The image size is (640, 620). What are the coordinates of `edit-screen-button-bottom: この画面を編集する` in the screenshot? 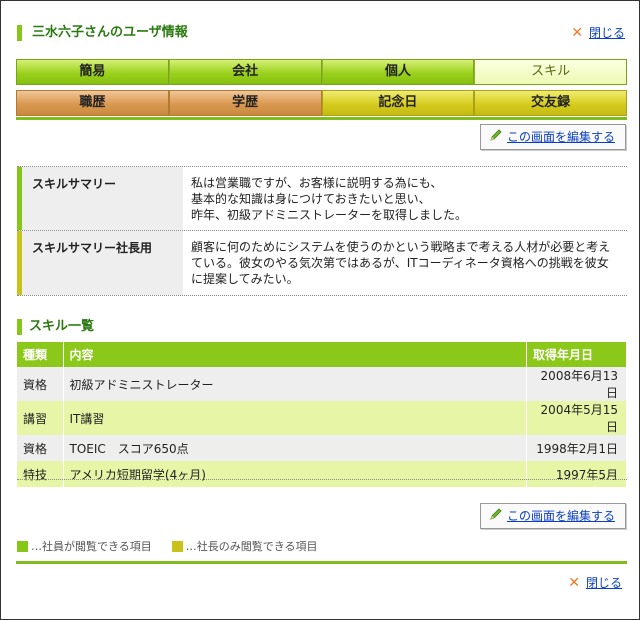 It's located at (552, 516).